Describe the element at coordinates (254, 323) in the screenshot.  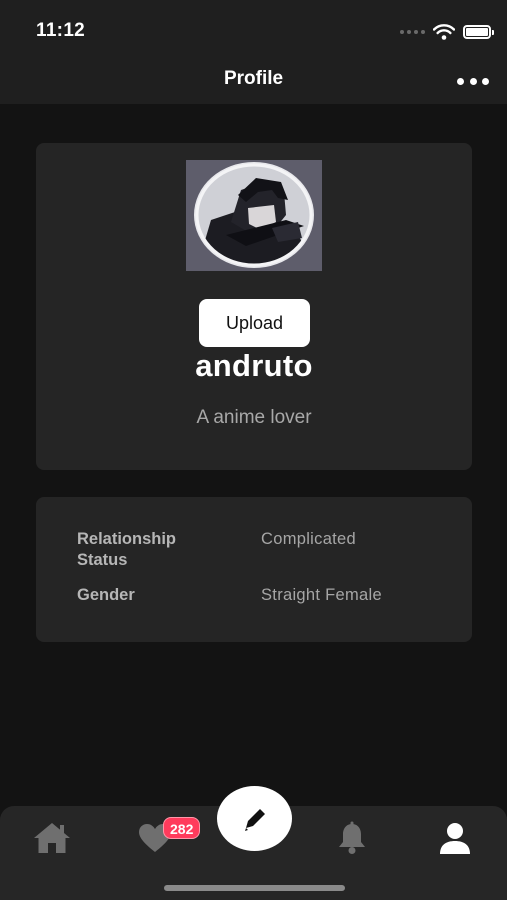
I see `upload-button: Upload` at that location.